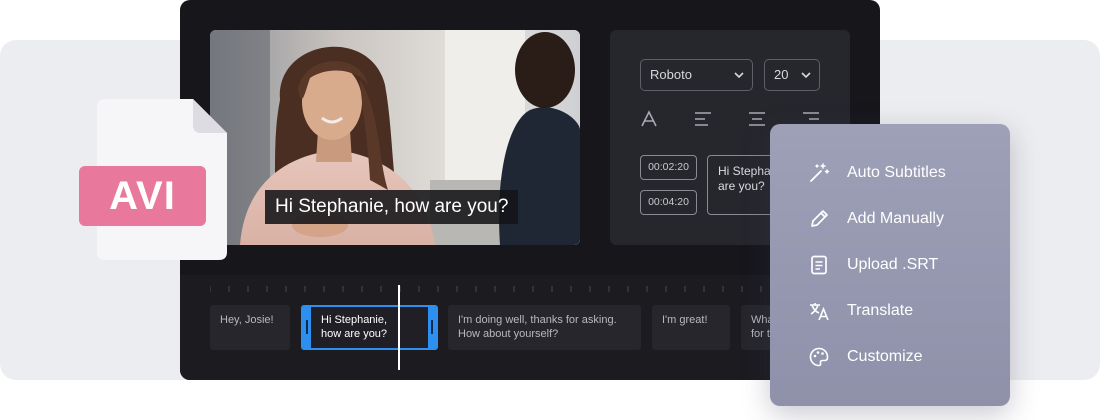 The image size is (1100, 420). What do you see at coordinates (307, 327) in the screenshot?
I see `clip-trim-handle-left` at bounding box center [307, 327].